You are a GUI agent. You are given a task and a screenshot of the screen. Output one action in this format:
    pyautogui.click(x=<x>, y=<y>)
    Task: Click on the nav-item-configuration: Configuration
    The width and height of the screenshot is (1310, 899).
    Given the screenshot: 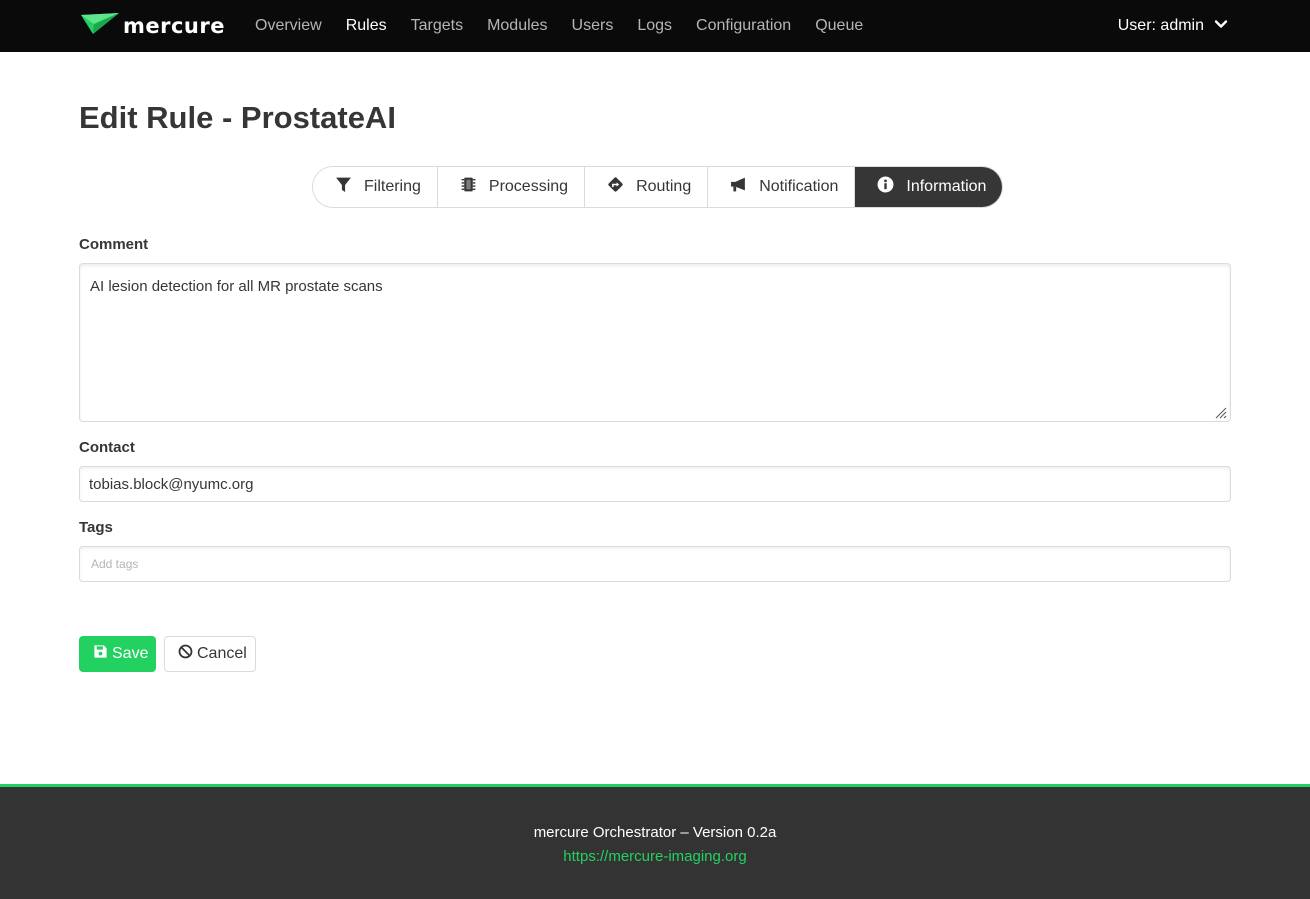 What is the action you would take?
    pyautogui.click(x=743, y=26)
    